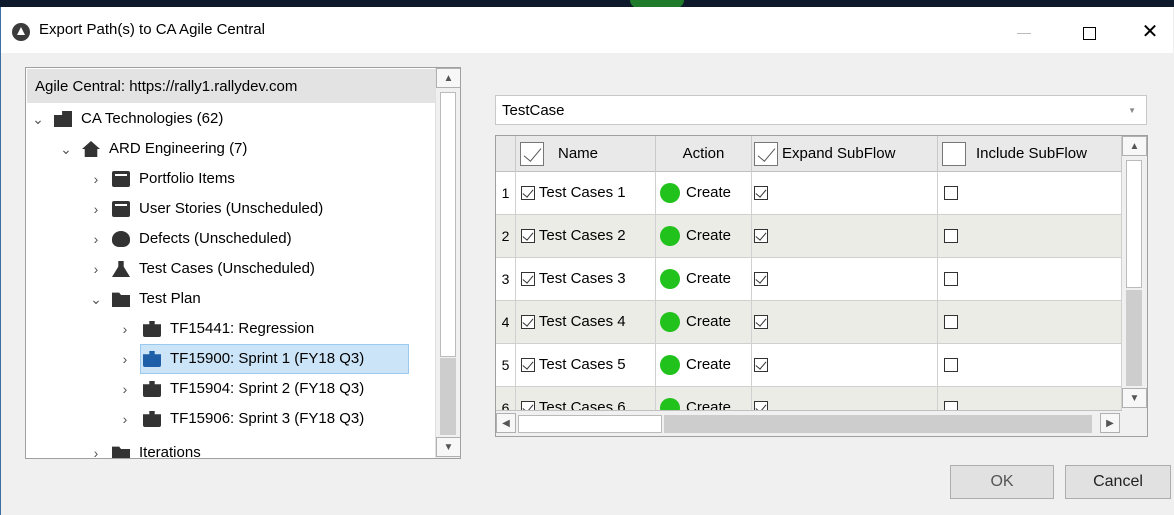  Describe the element at coordinates (231, 329) in the screenshot. I see `tree-item-tf15441: › TF15441: Regression` at that location.